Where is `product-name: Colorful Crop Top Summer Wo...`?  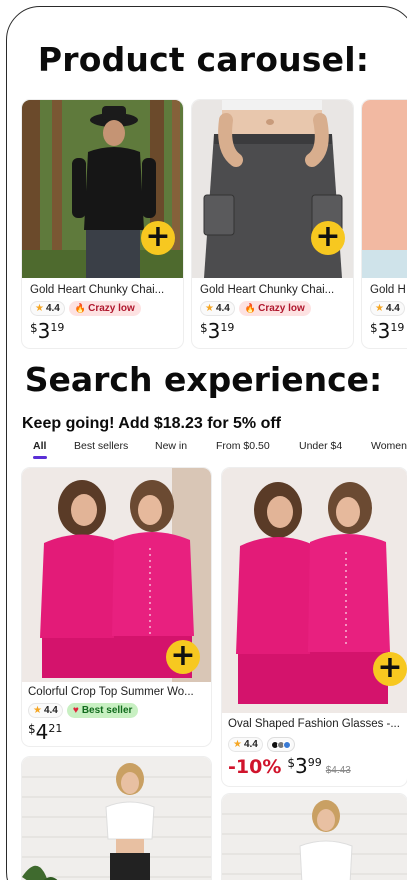
product-name: Colorful Crop Top Summer Wo... is located at coordinates (118, 692).